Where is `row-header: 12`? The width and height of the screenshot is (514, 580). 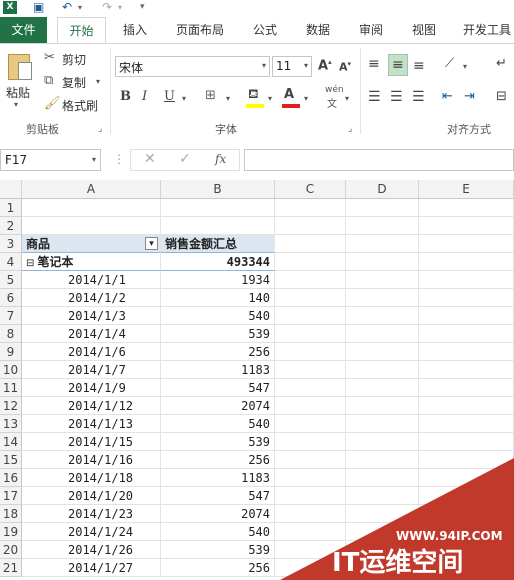
row-header: 12 is located at coordinates (11, 406).